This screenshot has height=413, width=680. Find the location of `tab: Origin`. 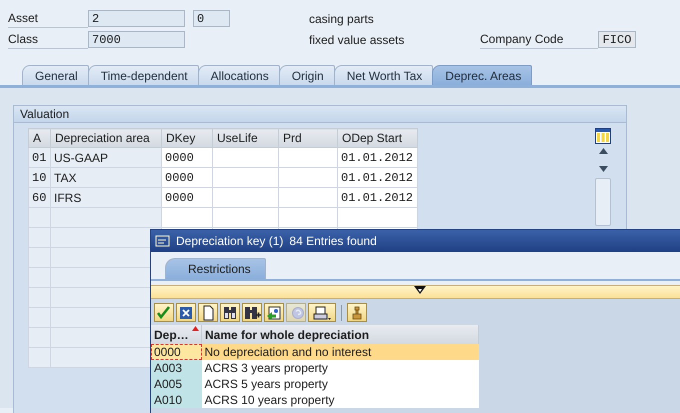

tab: Origin is located at coordinates (306, 75).